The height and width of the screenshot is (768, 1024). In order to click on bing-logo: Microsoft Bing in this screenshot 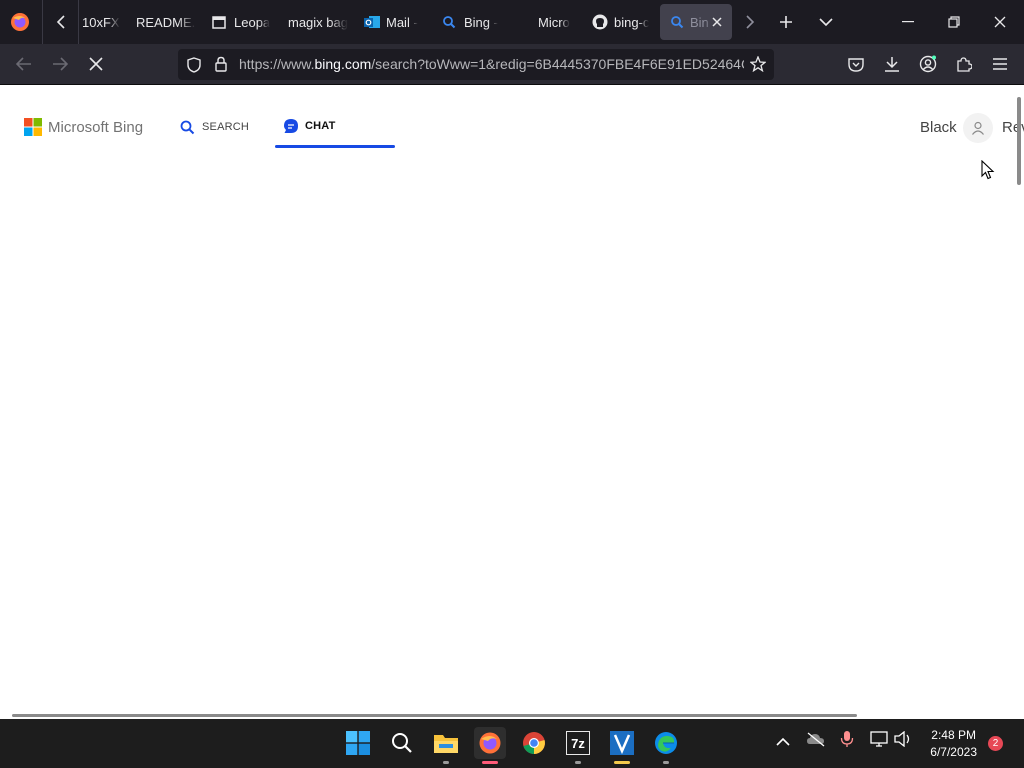, I will do `click(83, 127)`.